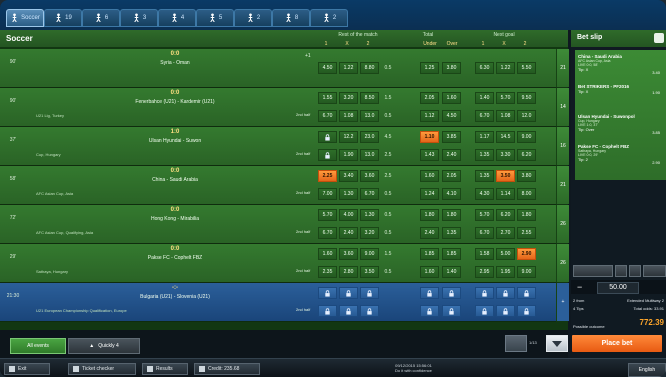  What do you see at coordinates (102, 369) in the screenshot?
I see `ticket-checker-button: Ticket checker` at bounding box center [102, 369].